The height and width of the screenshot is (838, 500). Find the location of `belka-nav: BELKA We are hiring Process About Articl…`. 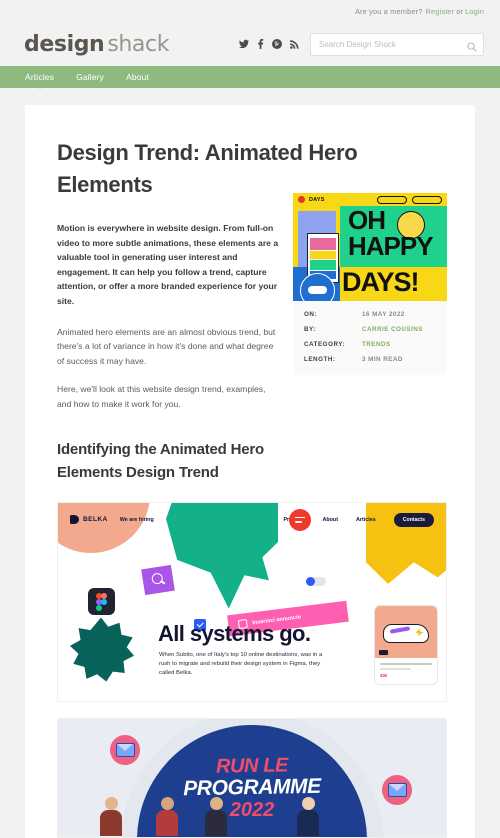

belka-nav: BELKA We are hiring Process About Articl… is located at coordinates (252, 519).